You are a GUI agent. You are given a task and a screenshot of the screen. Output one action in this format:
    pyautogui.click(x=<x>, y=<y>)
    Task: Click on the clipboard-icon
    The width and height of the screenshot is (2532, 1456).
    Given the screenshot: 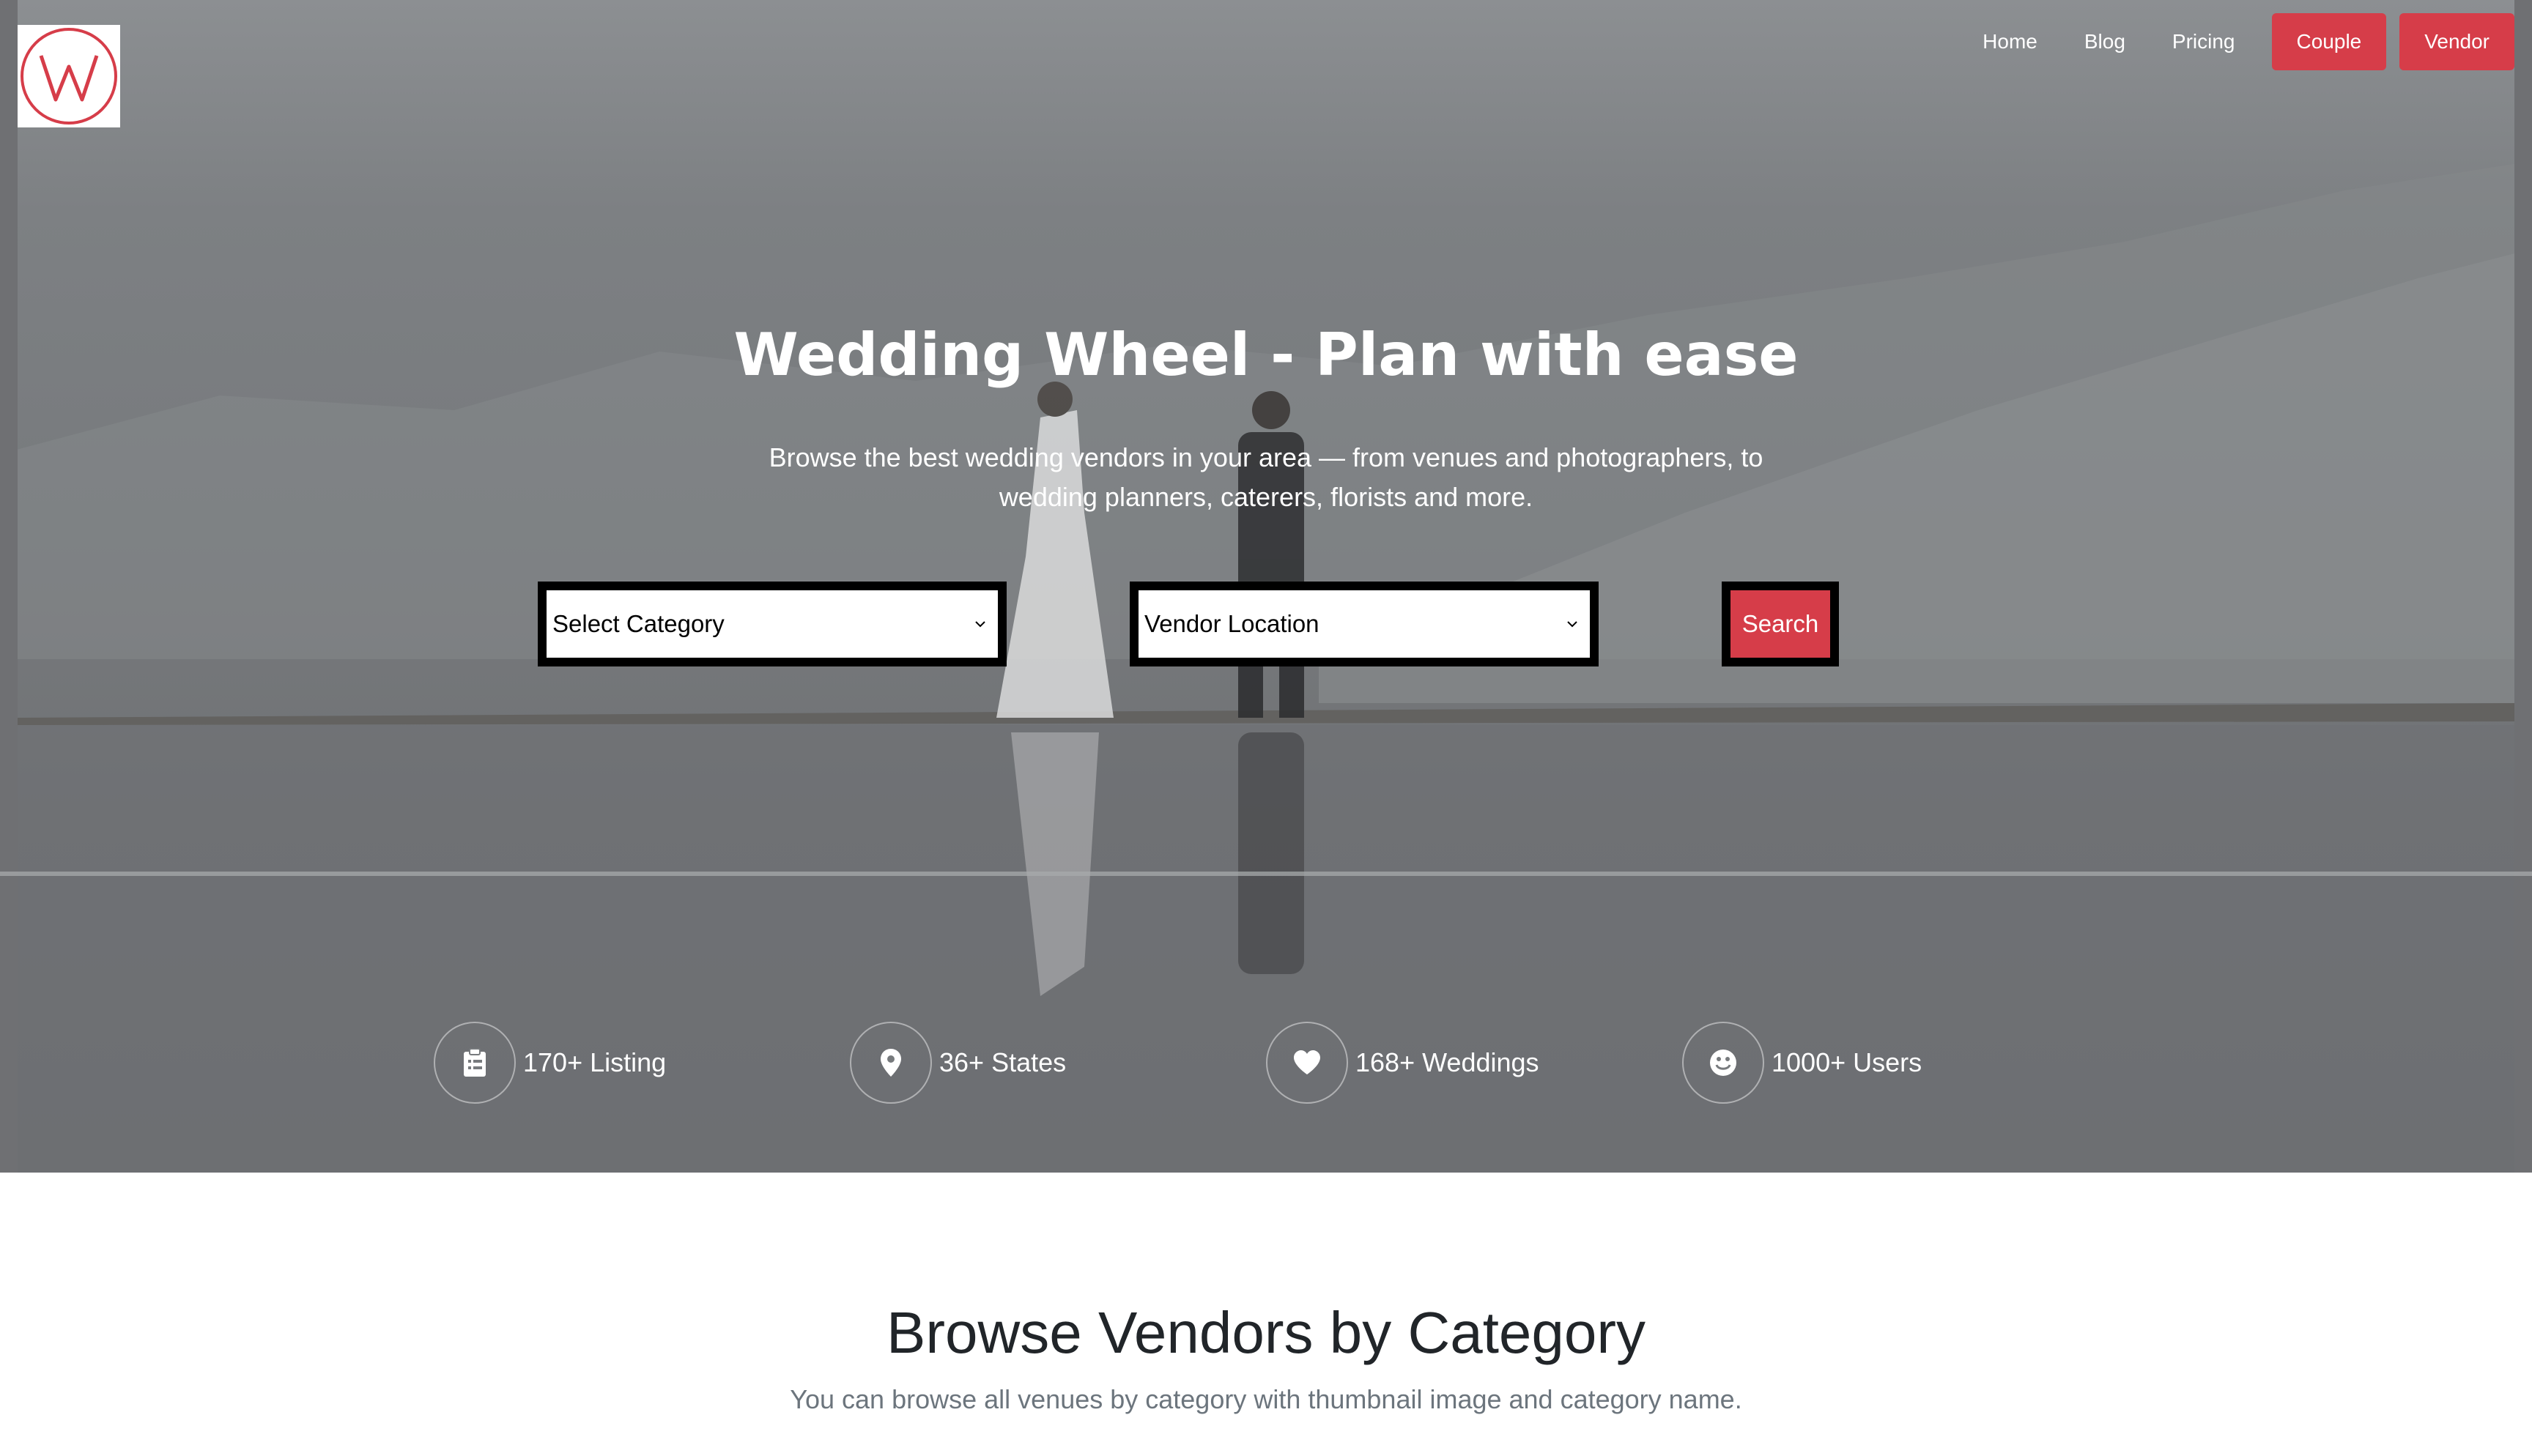 What is the action you would take?
    pyautogui.click(x=475, y=1062)
    